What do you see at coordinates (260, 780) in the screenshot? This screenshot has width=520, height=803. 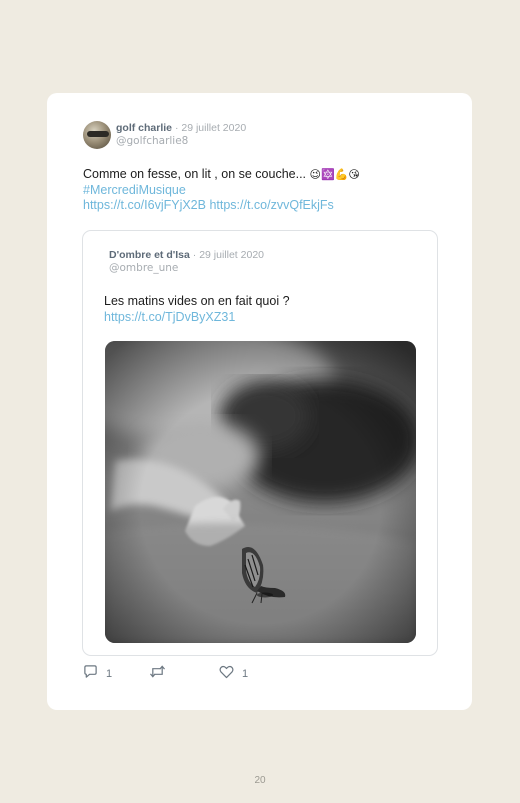 I see `page-number: 20` at bounding box center [260, 780].